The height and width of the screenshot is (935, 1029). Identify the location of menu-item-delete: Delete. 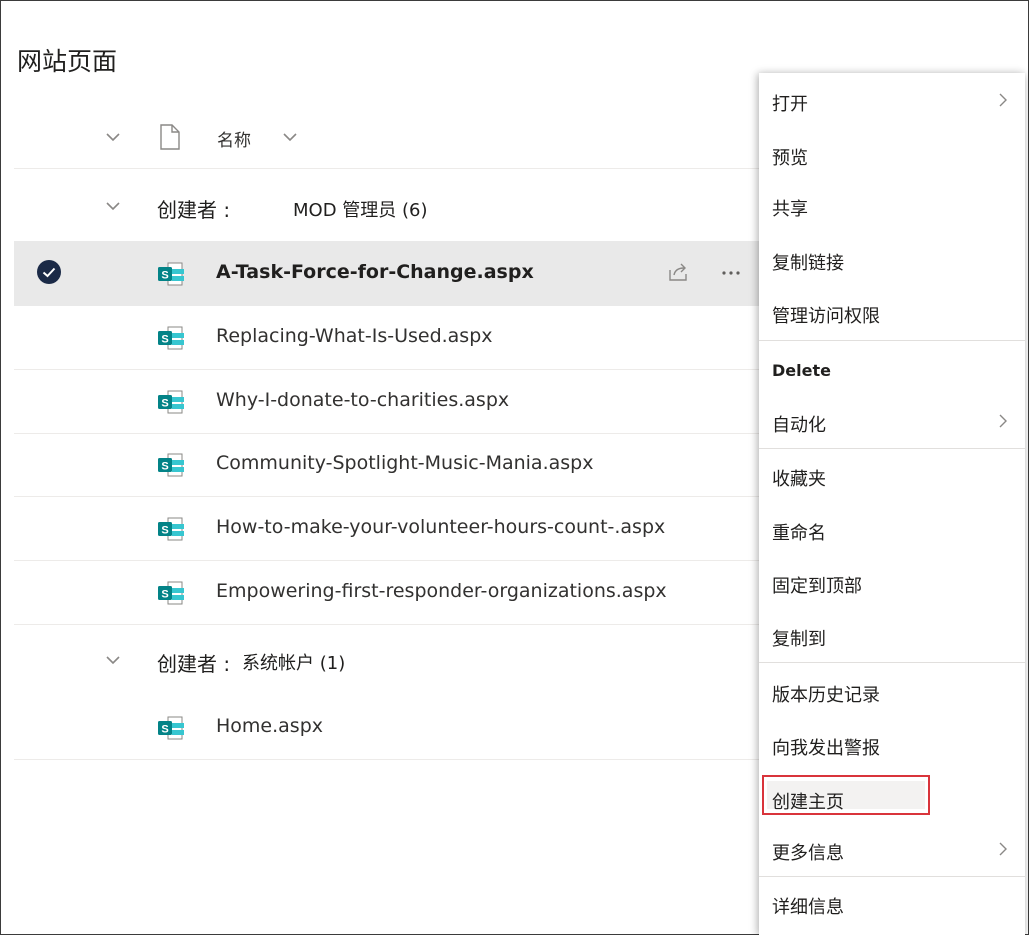
(892, 372).